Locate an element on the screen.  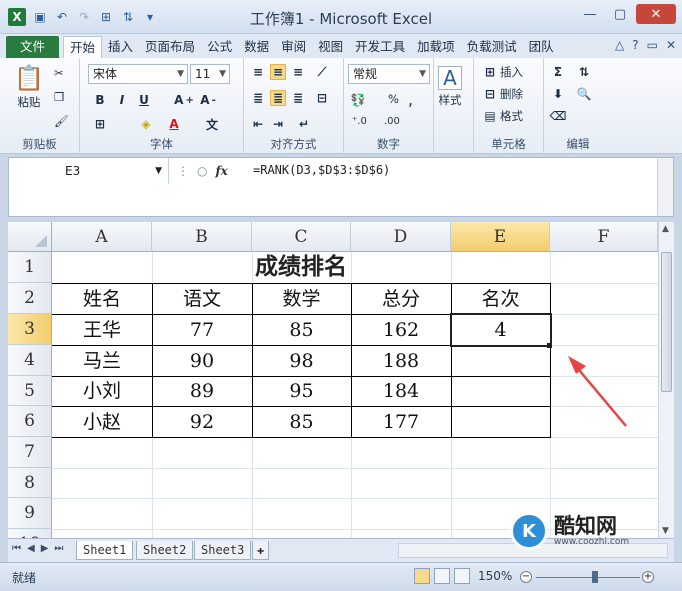
copy-icon: ❐ is located at coordinates (59, 97).